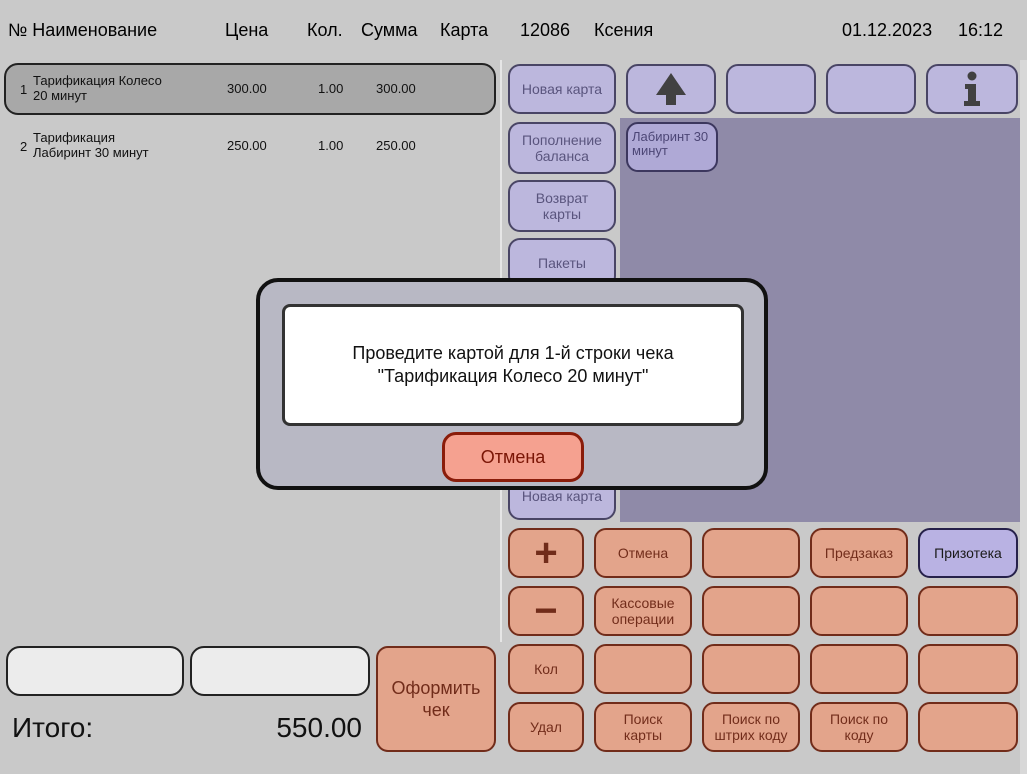 The width and height of the screenshot is (1027, 774). Describe the element at coordinates (1023, 417) in the screenshot. I see `right-edge-strip` at that location.